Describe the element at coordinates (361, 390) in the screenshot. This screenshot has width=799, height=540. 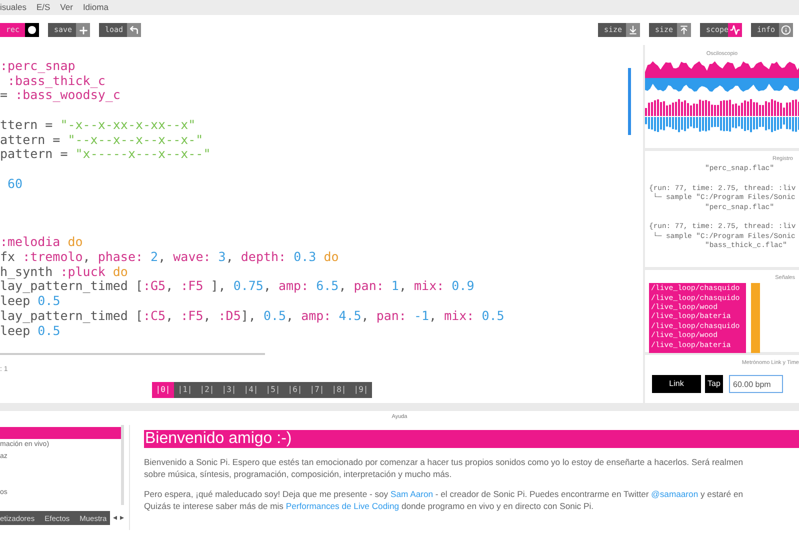
I see `workspace-tab: |9|` at that location.